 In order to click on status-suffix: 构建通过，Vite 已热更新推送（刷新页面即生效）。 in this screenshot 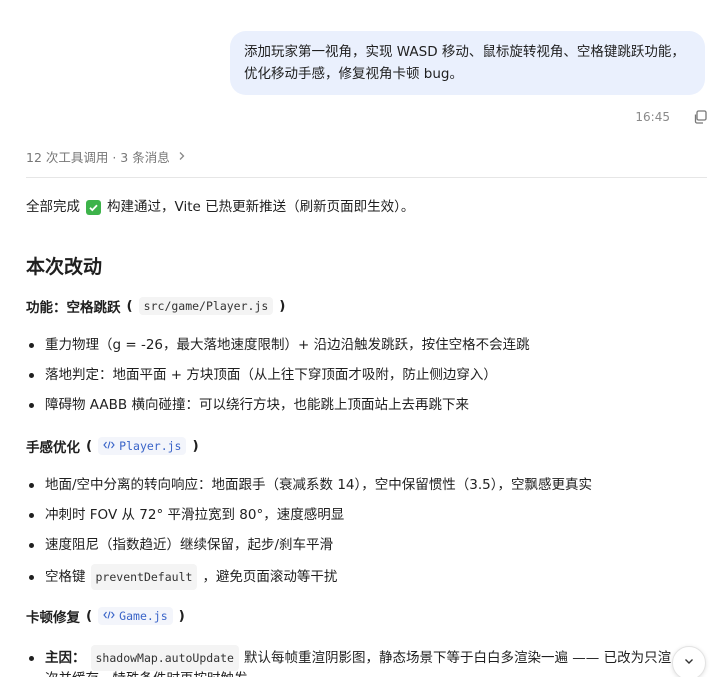, I will do `click(261, 207)`.